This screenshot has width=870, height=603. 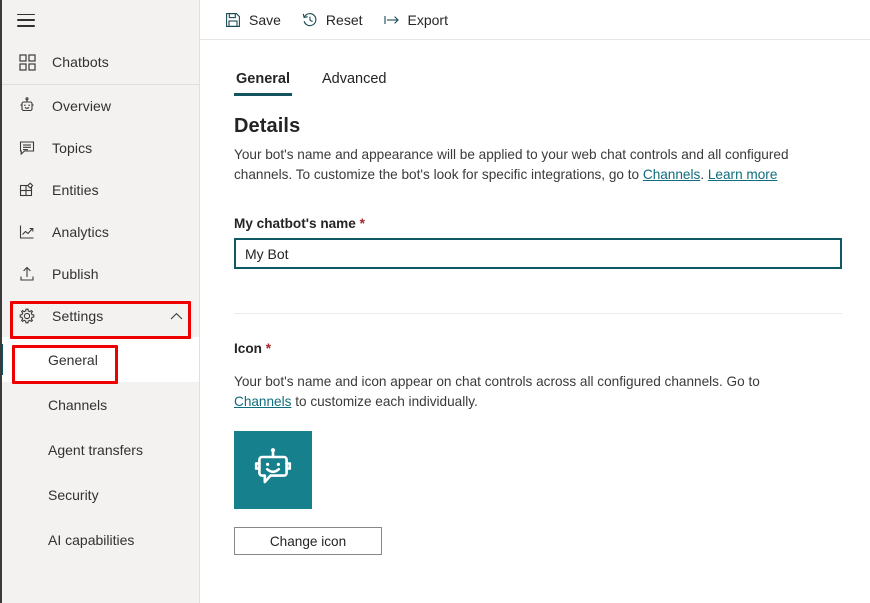 I want to click on learn-more-link: Learn more, so click(x=743, y=174).